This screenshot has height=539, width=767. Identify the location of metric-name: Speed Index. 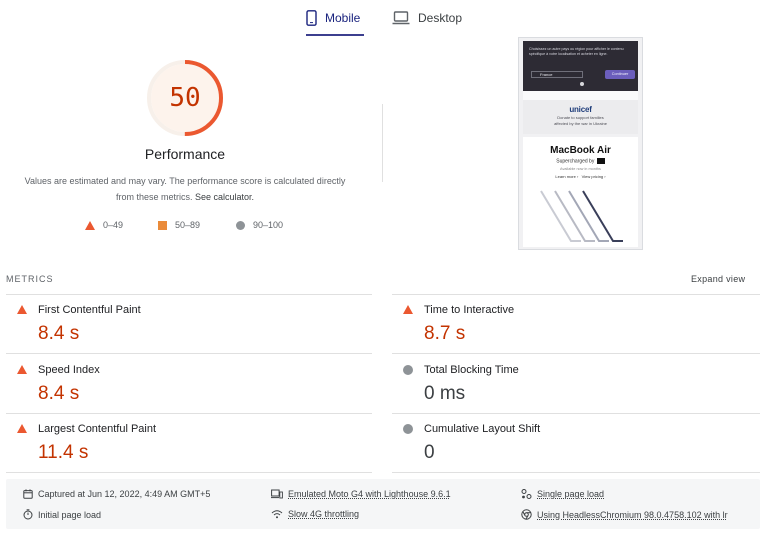
(69, 370).